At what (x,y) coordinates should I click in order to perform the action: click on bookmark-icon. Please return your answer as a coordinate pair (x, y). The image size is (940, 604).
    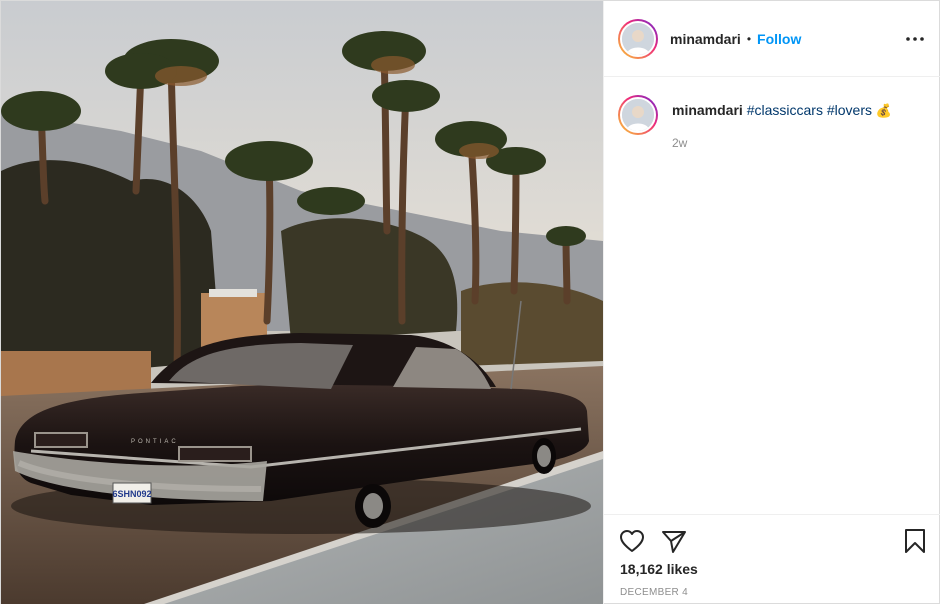
    Looking at the image, I should click on (915, 541).